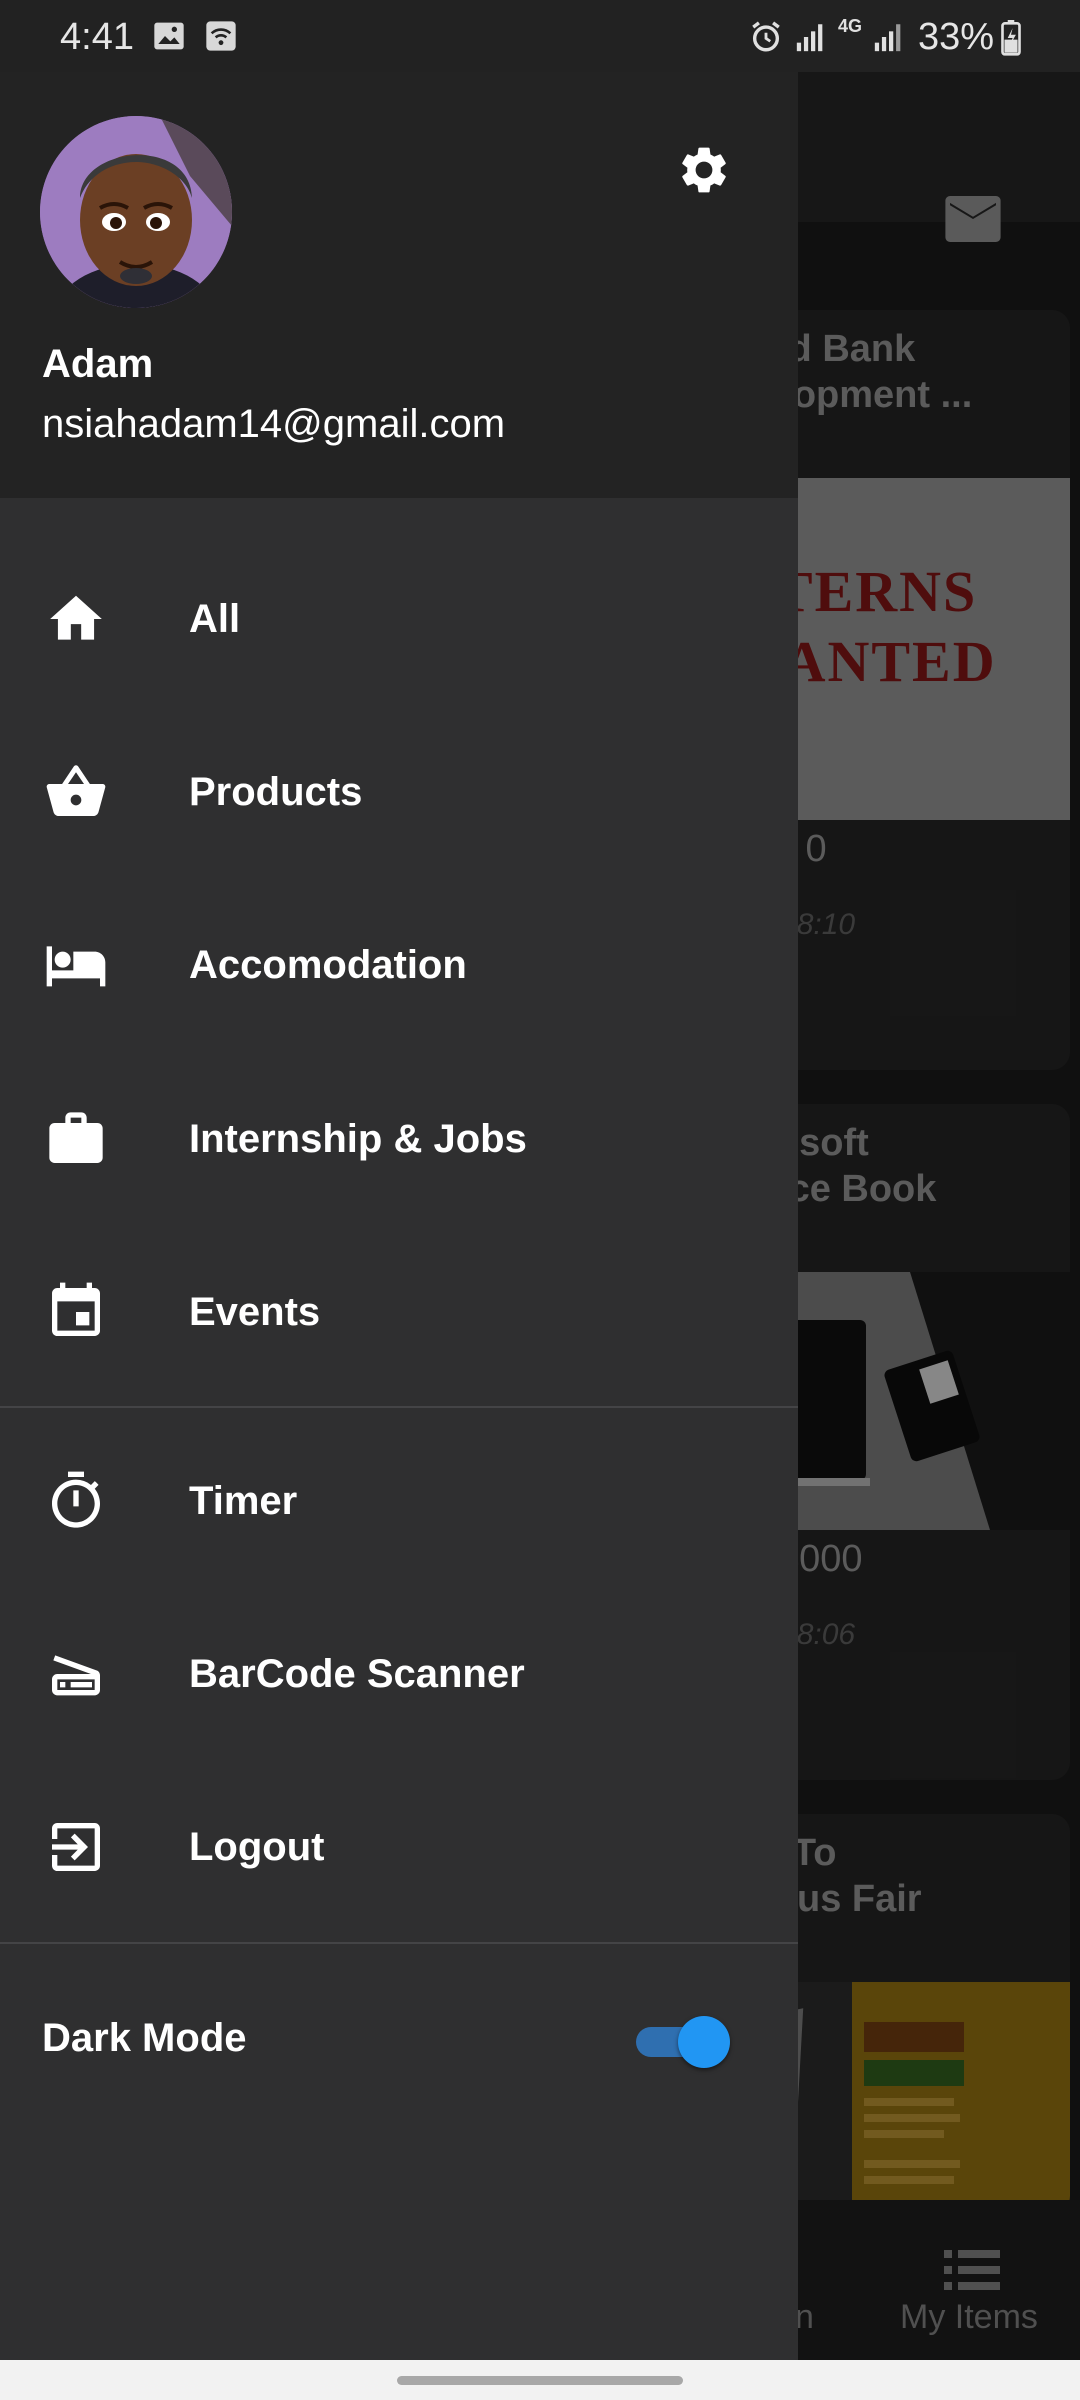 The width and height of the screenshot is (1080, 2400). Describe the element at coordinates (221, 36) in the screenshot. I see `wifi-icon` at that location.